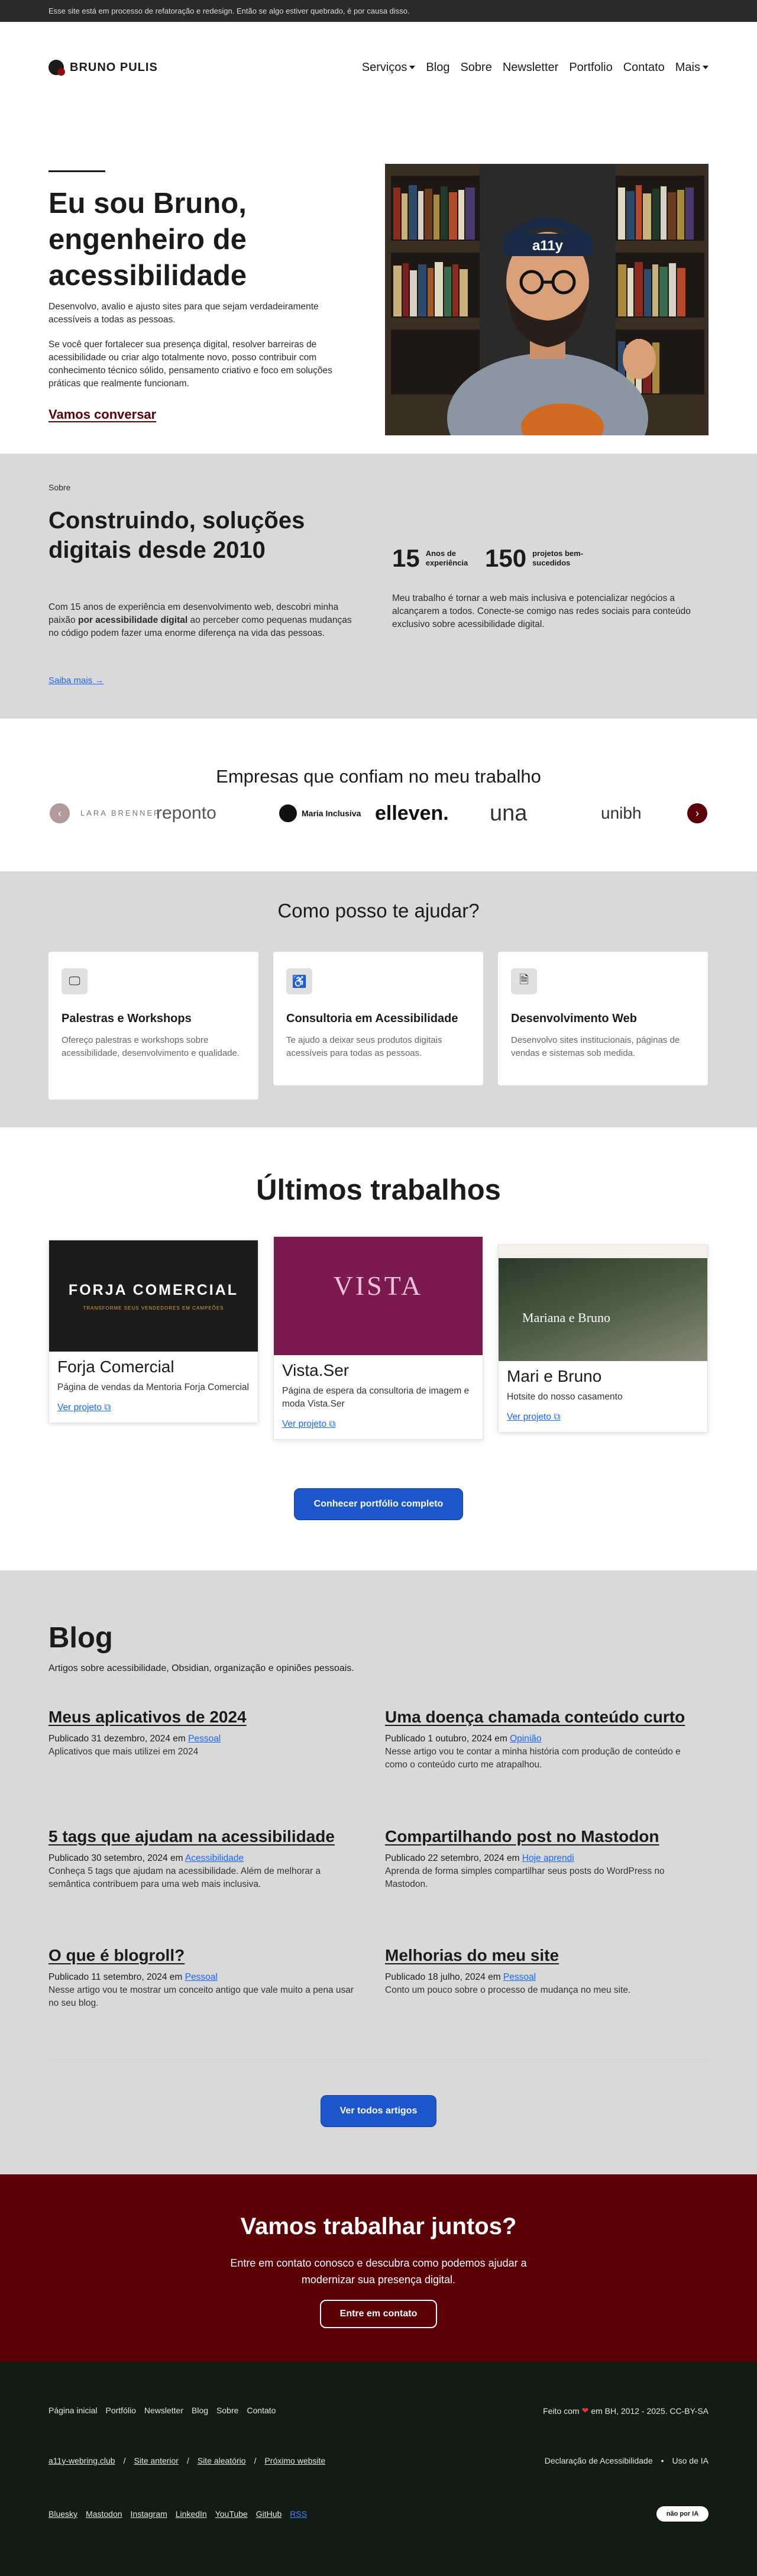  I want to click on post-title-link: 5 tags que ajudam na acessibilidade, so click(205, 1836).